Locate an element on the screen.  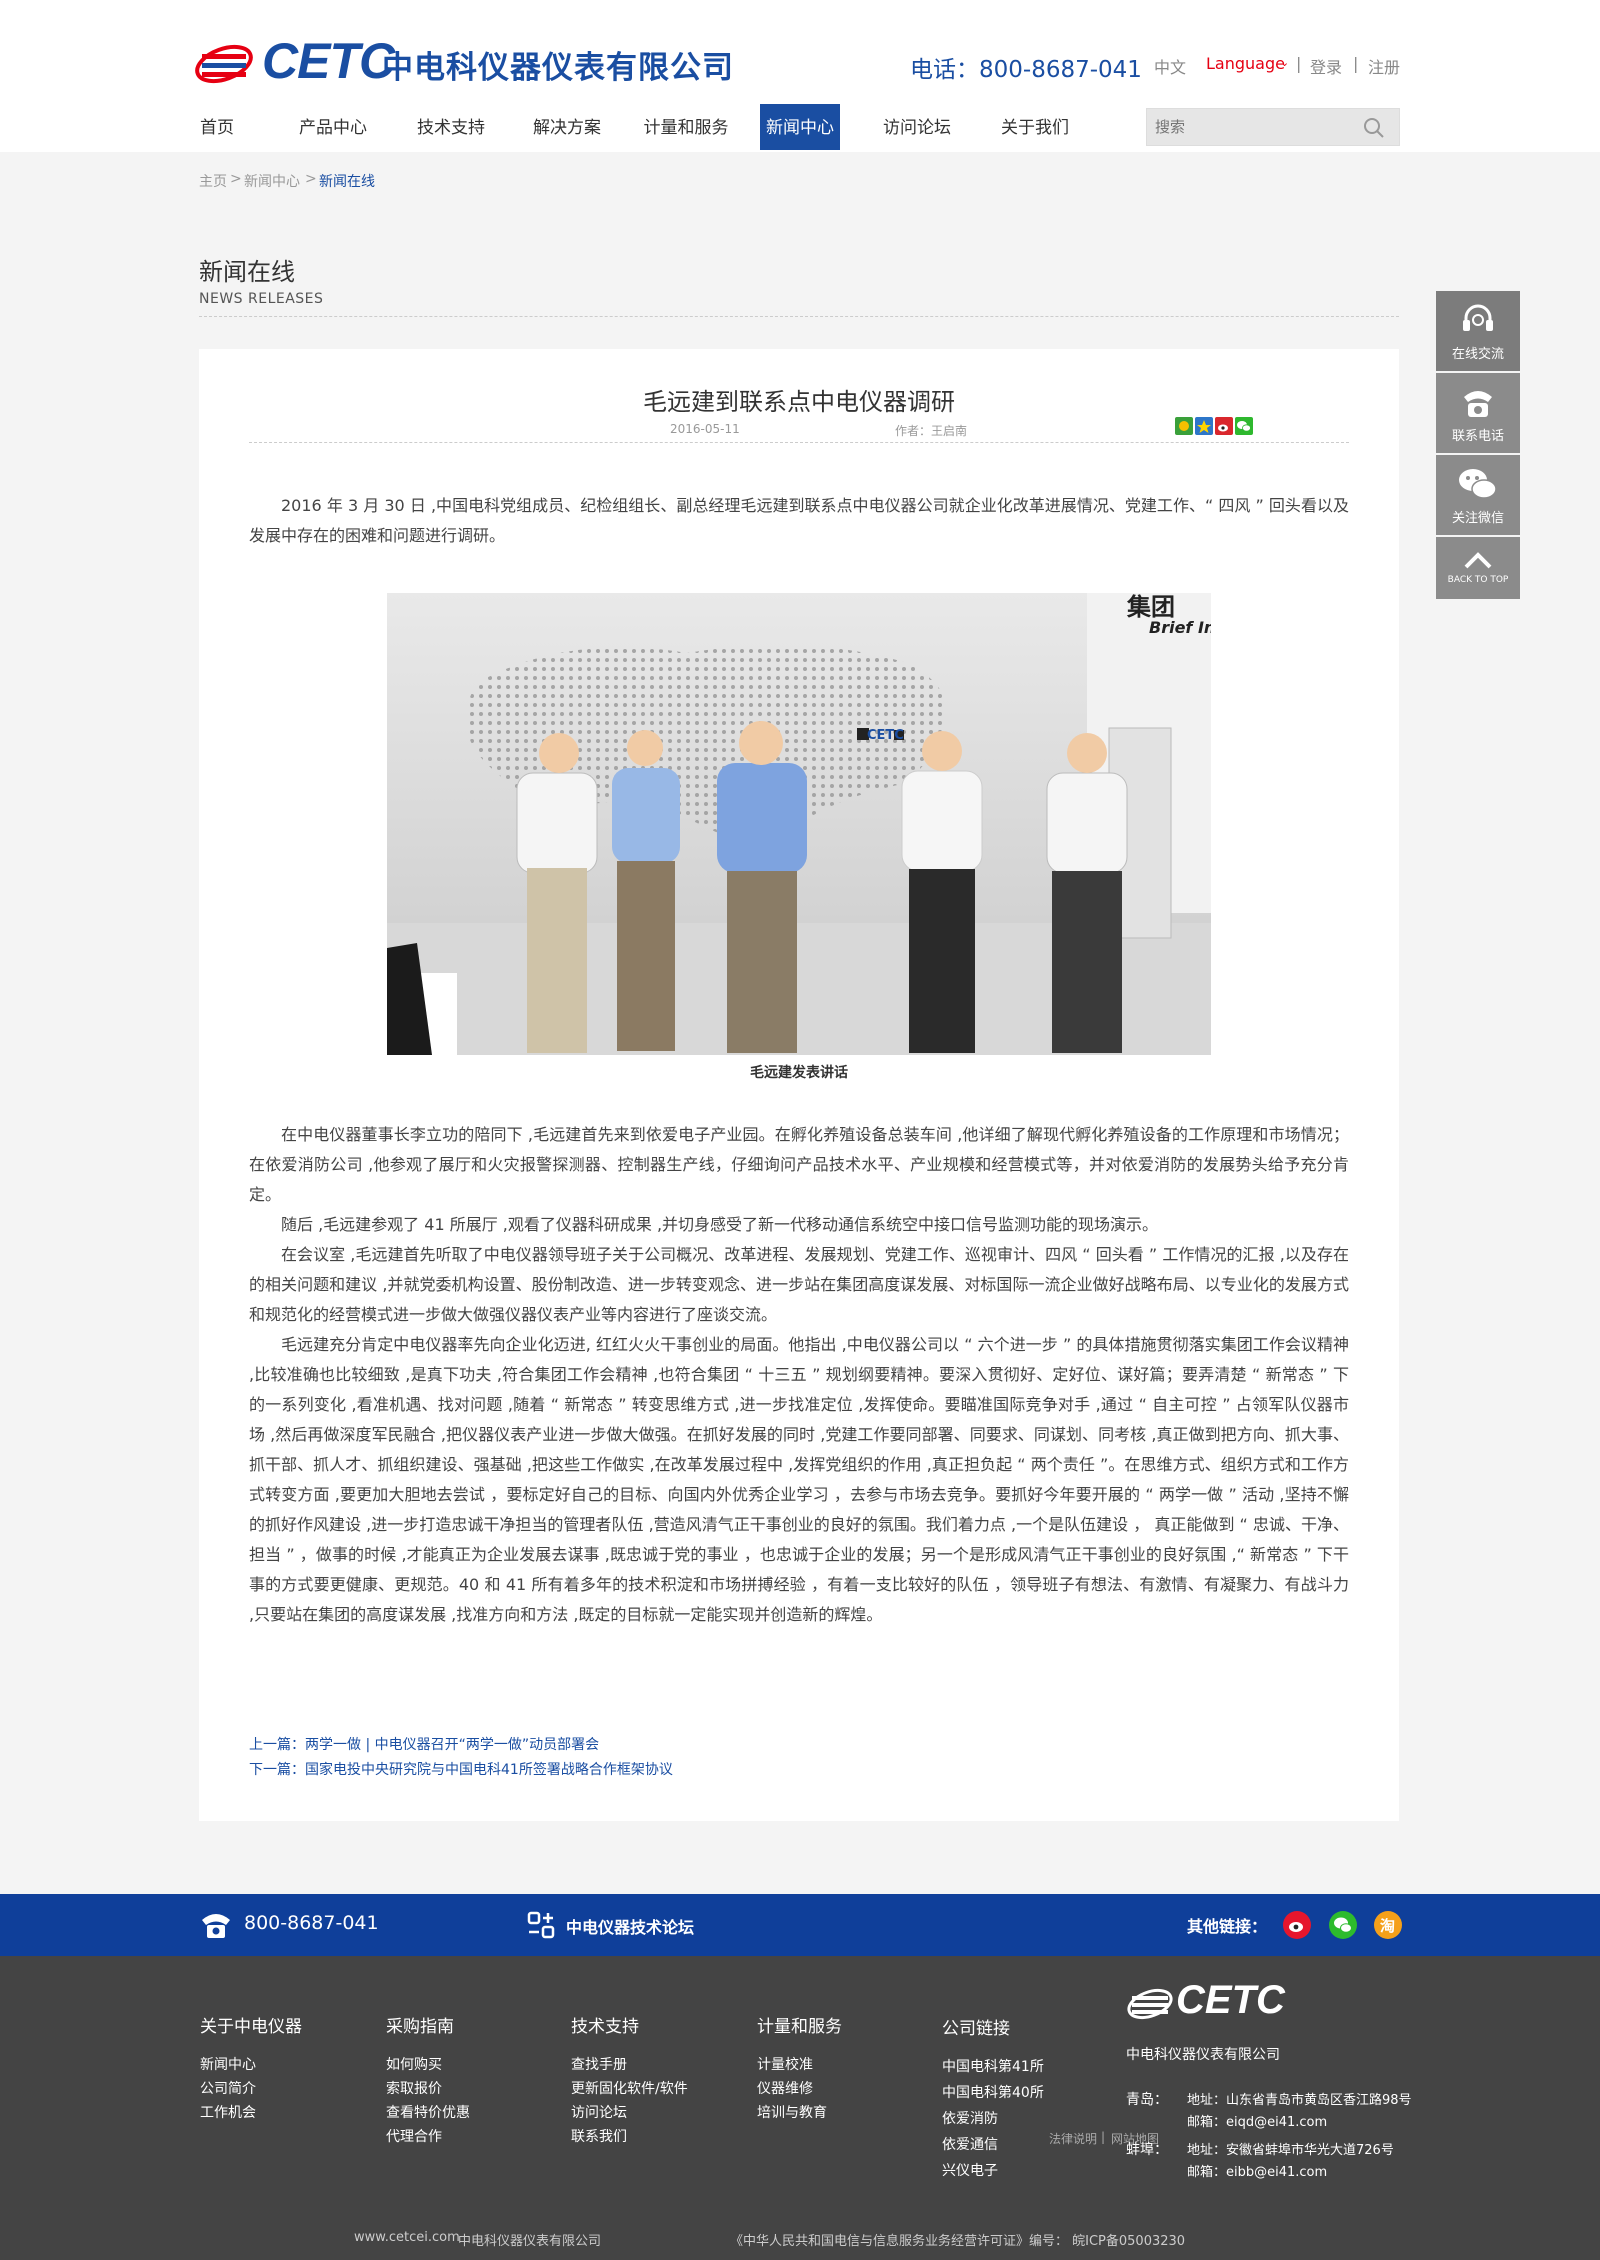
footer-link: 联系我们 is located at coordinates (599, 2136).